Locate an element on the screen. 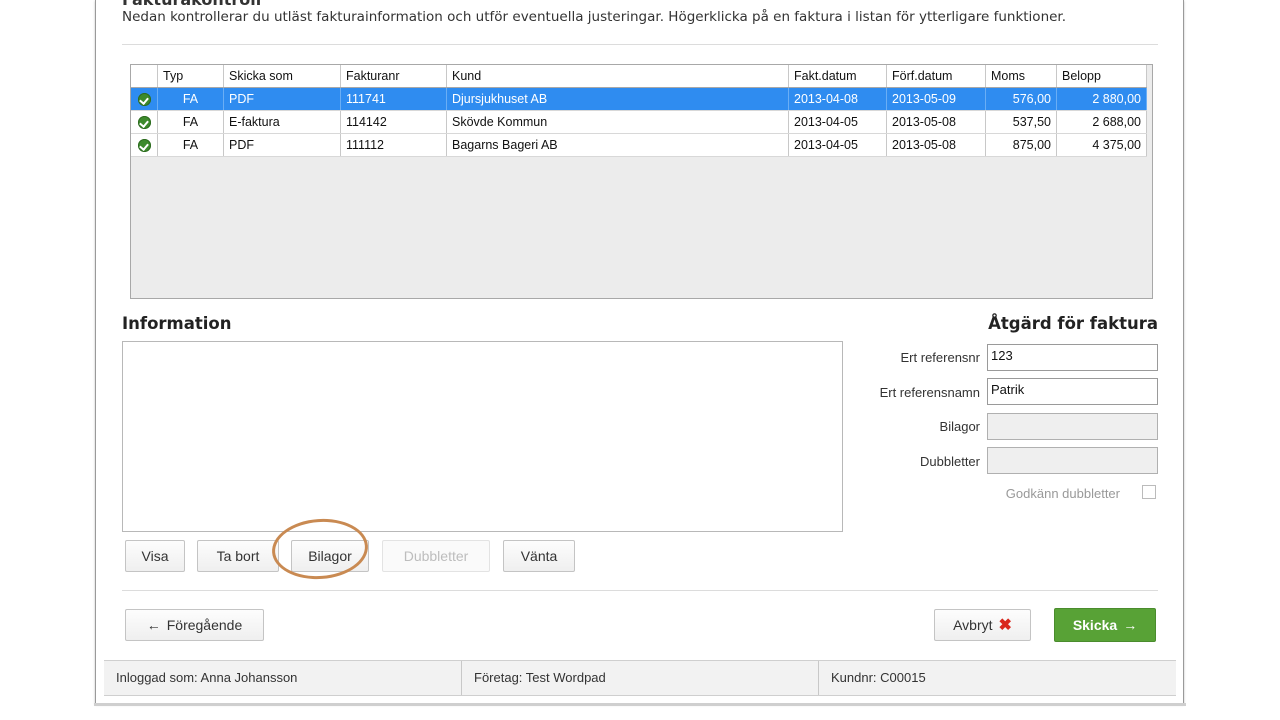 The width and height of the screenshot is (1280, 720). cell-moms: 537,50 is located at coordinates (1021, 122).